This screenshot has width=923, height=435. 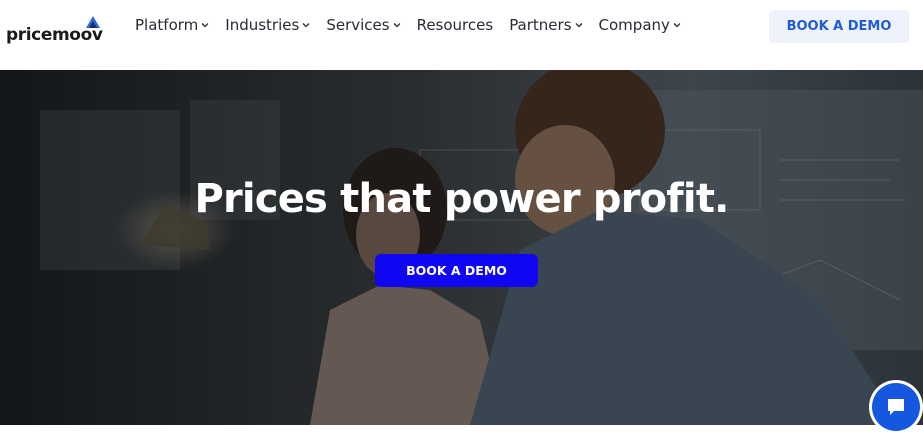 What do you see at coordinates (167, 25) in the screenshot?
I see `nav-item-label: Platform` at bounding box center [167, 25].